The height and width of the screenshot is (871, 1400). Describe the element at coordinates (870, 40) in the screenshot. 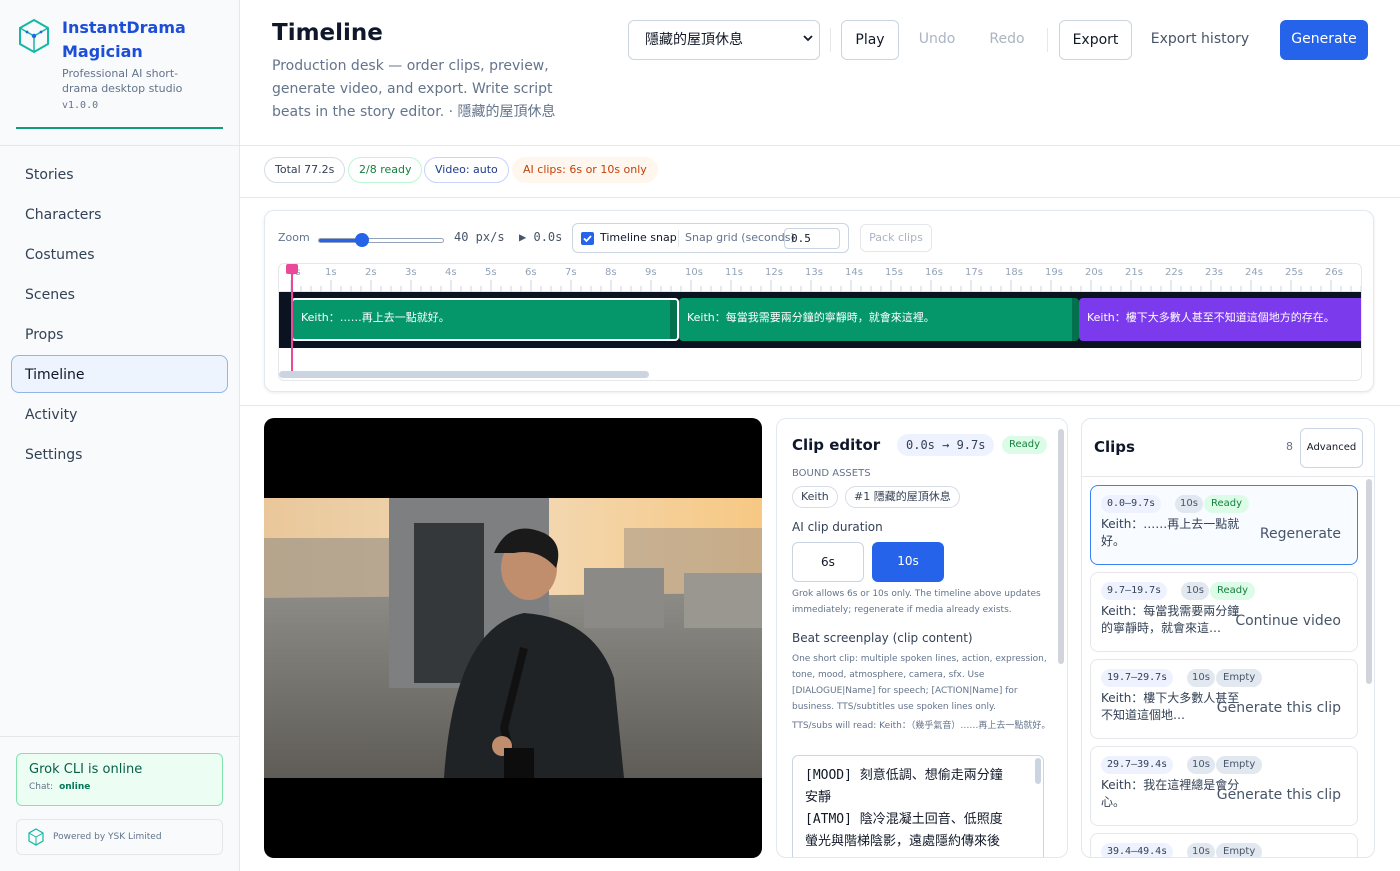

I see `play-button: Play` at that location.